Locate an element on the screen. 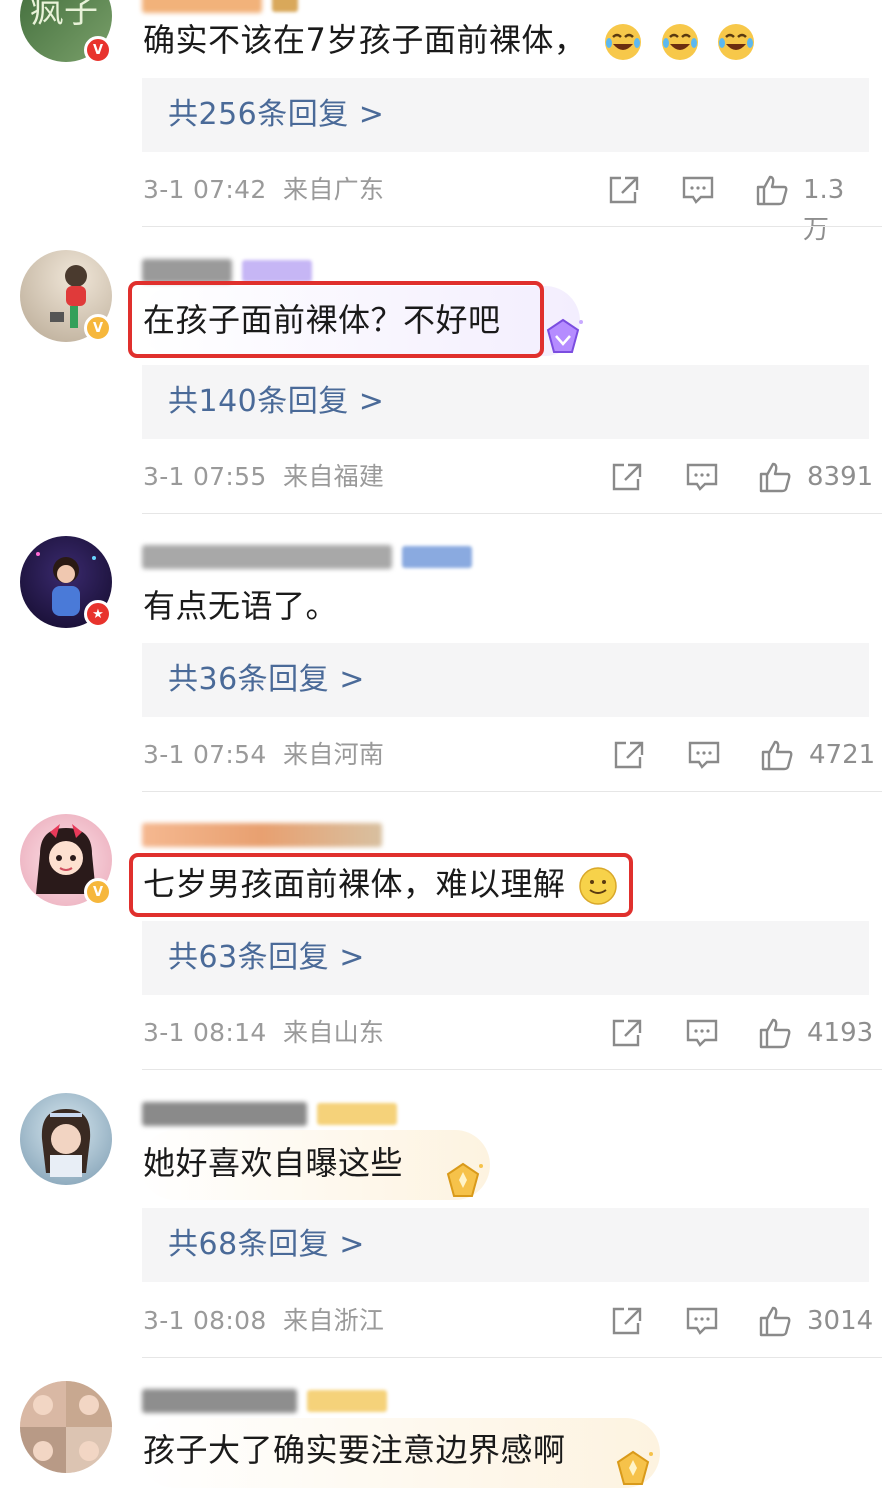  comment-meta: 3-1 08:14 来自山东 4193 is located at coordinates (508, 1033).